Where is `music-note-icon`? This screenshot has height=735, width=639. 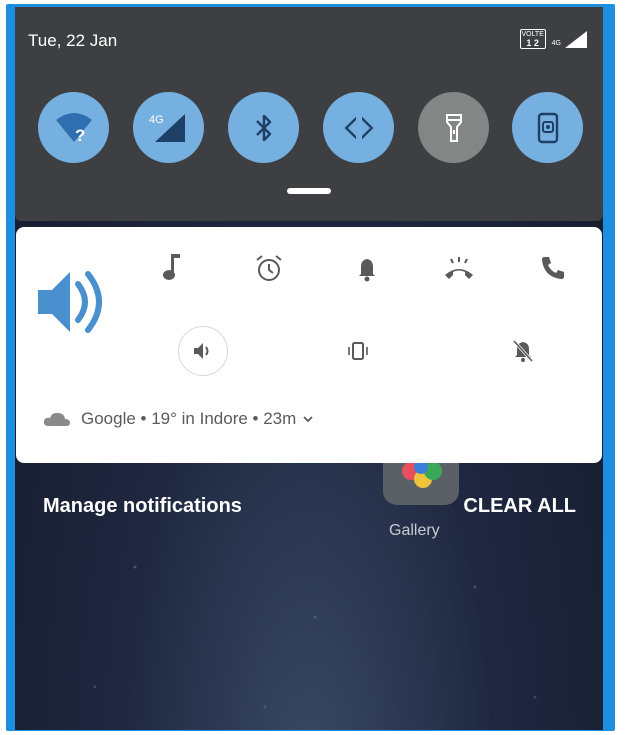 music-note-icon is located at coordinates (172, 267).